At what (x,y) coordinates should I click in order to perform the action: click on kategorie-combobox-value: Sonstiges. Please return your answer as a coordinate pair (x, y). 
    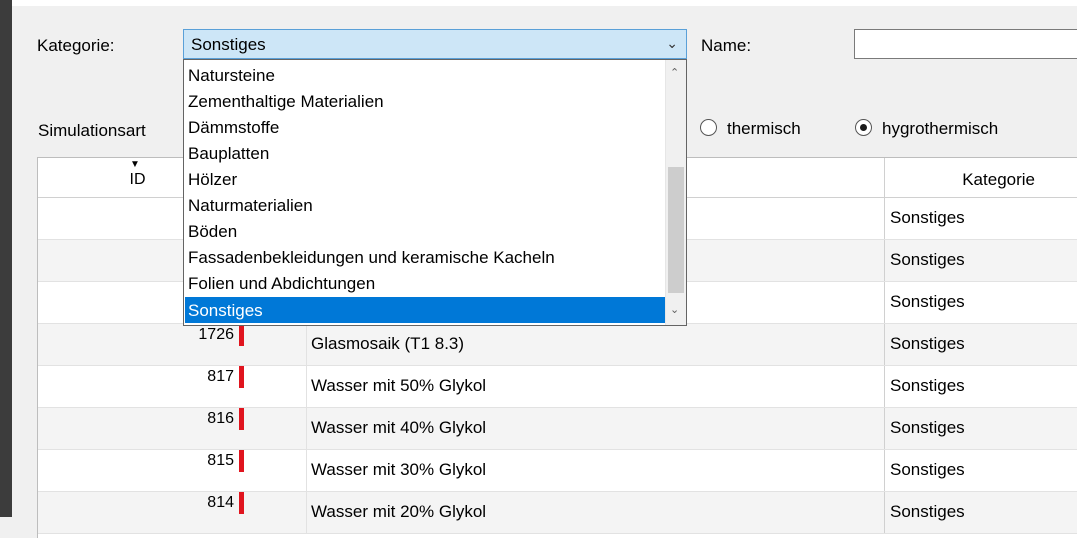
    Looking at the image, I should click on (228, 44).